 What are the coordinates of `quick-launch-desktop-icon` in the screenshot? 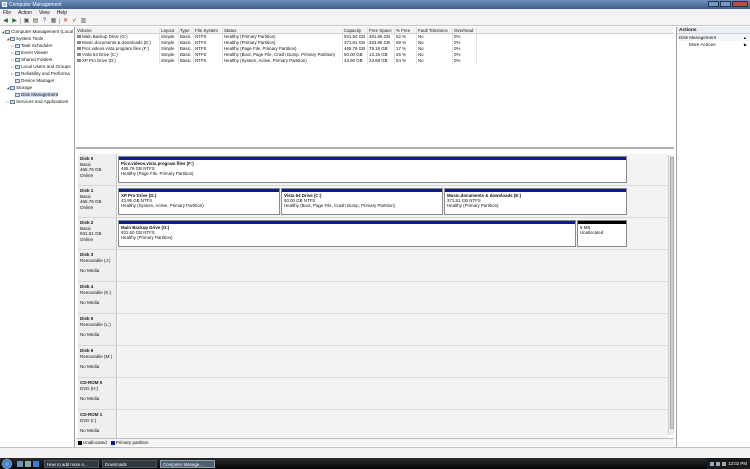 It's located at (20, 463).